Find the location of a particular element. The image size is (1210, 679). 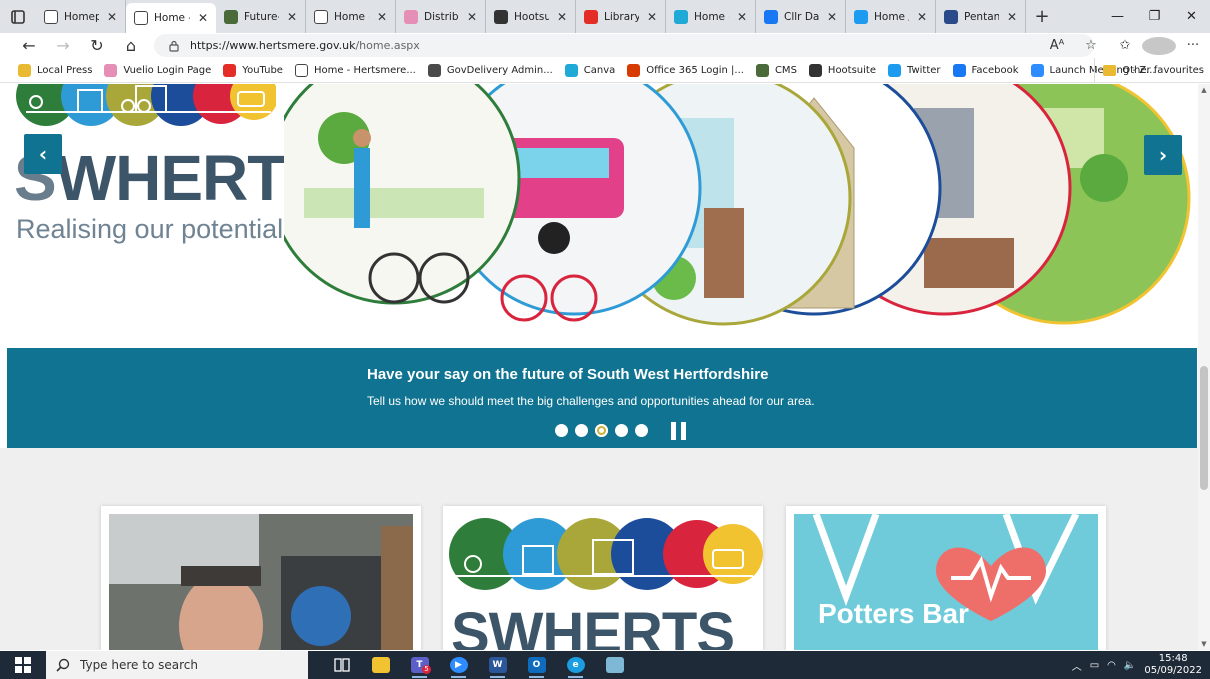

browser-tab-8: Home - C ✕ is located at coordinates (711, 16).